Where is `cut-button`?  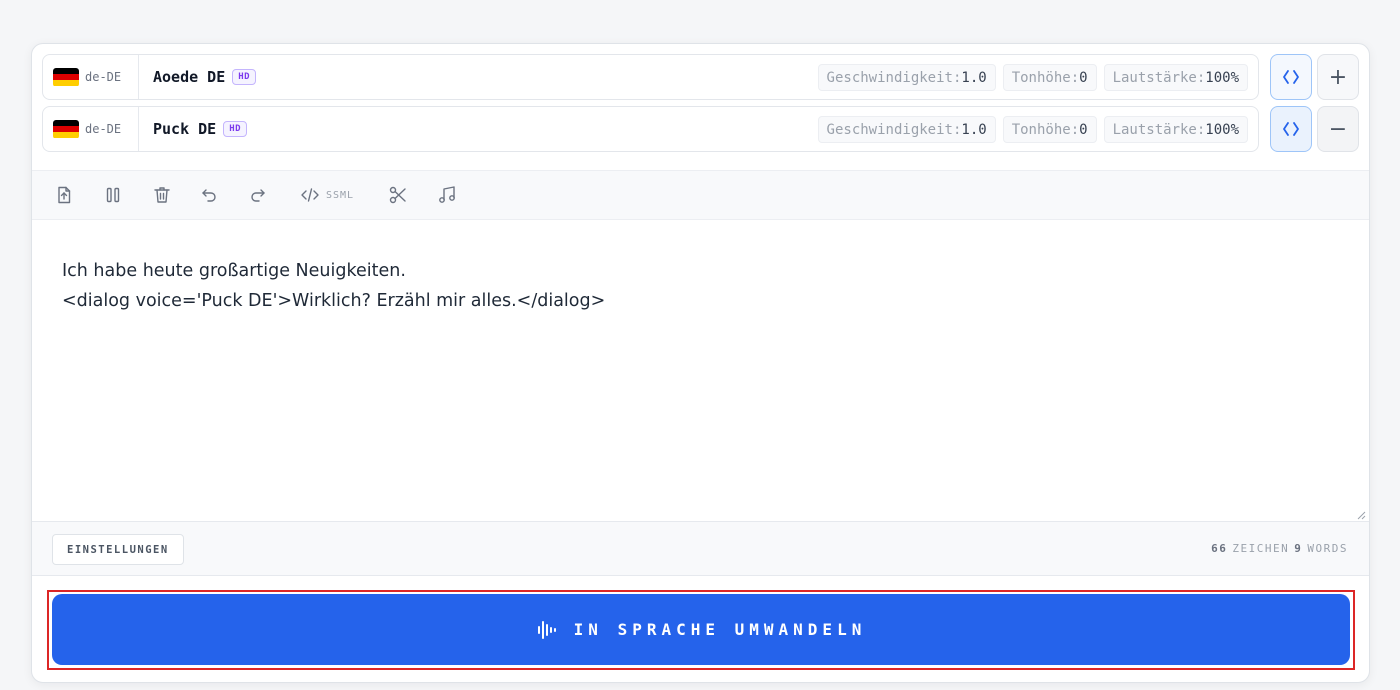
cut-button is located at coordinates (398, 195).